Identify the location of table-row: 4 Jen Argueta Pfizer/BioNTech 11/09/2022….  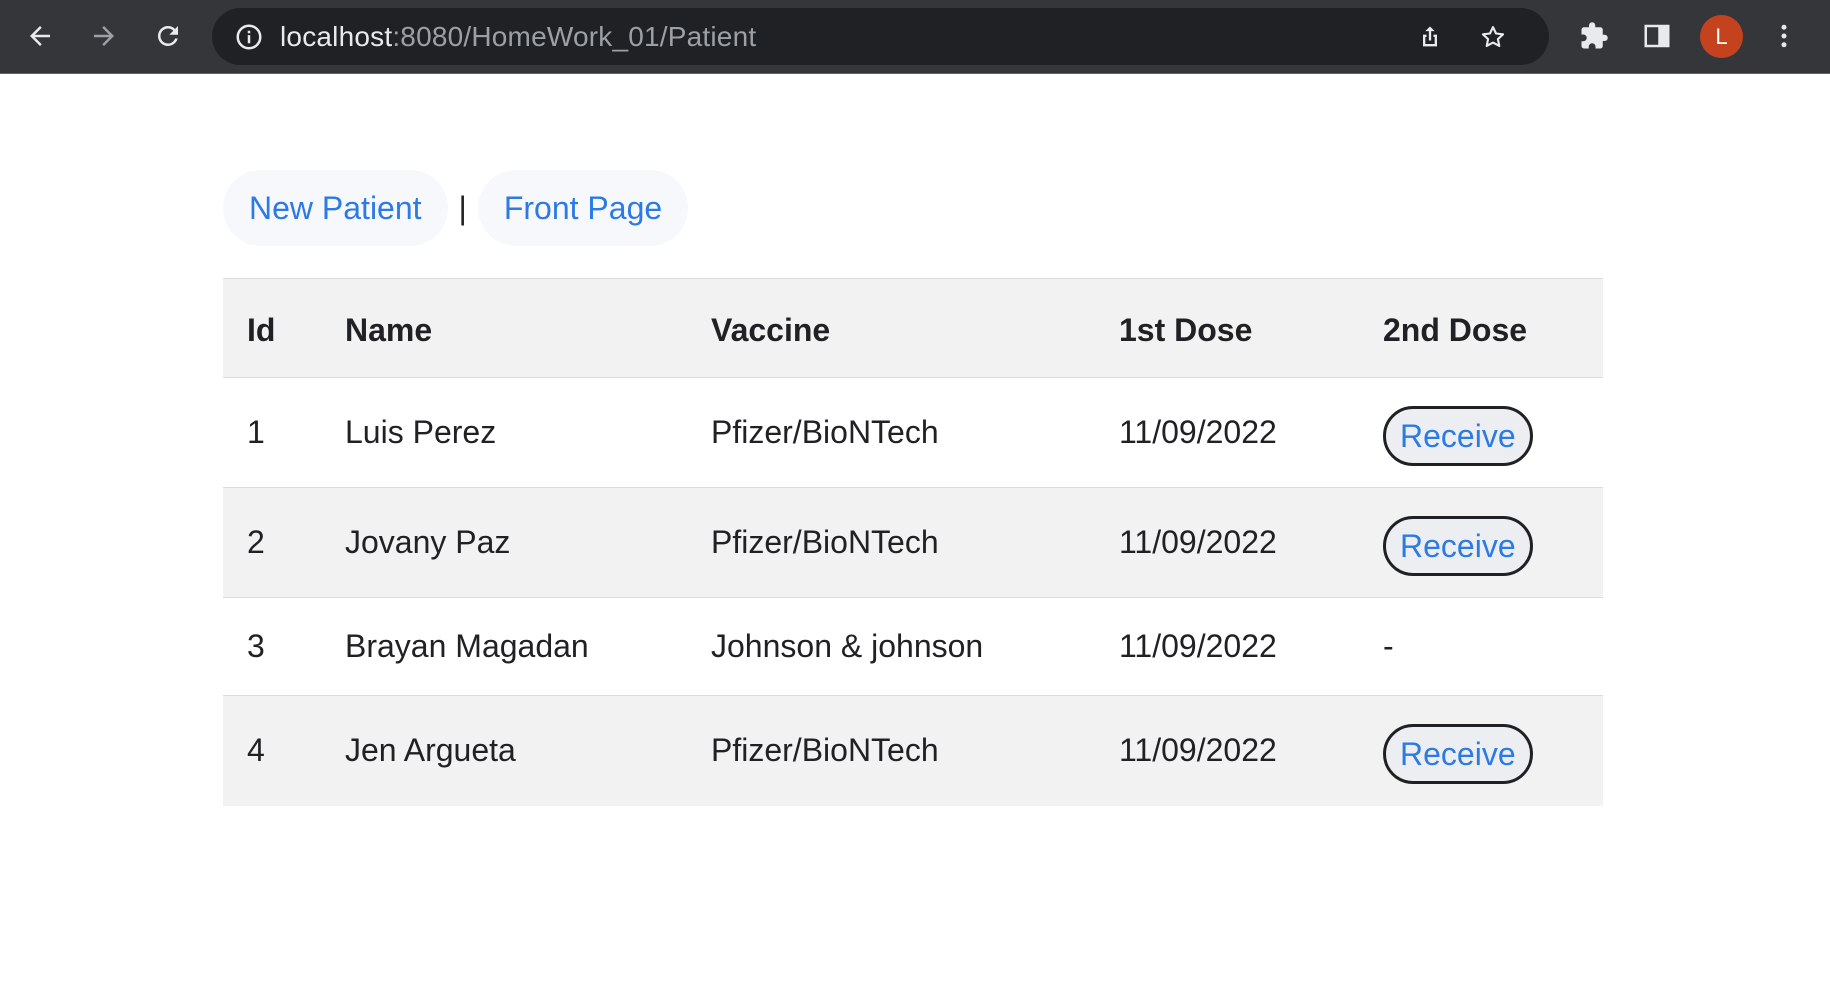
(913, 750).